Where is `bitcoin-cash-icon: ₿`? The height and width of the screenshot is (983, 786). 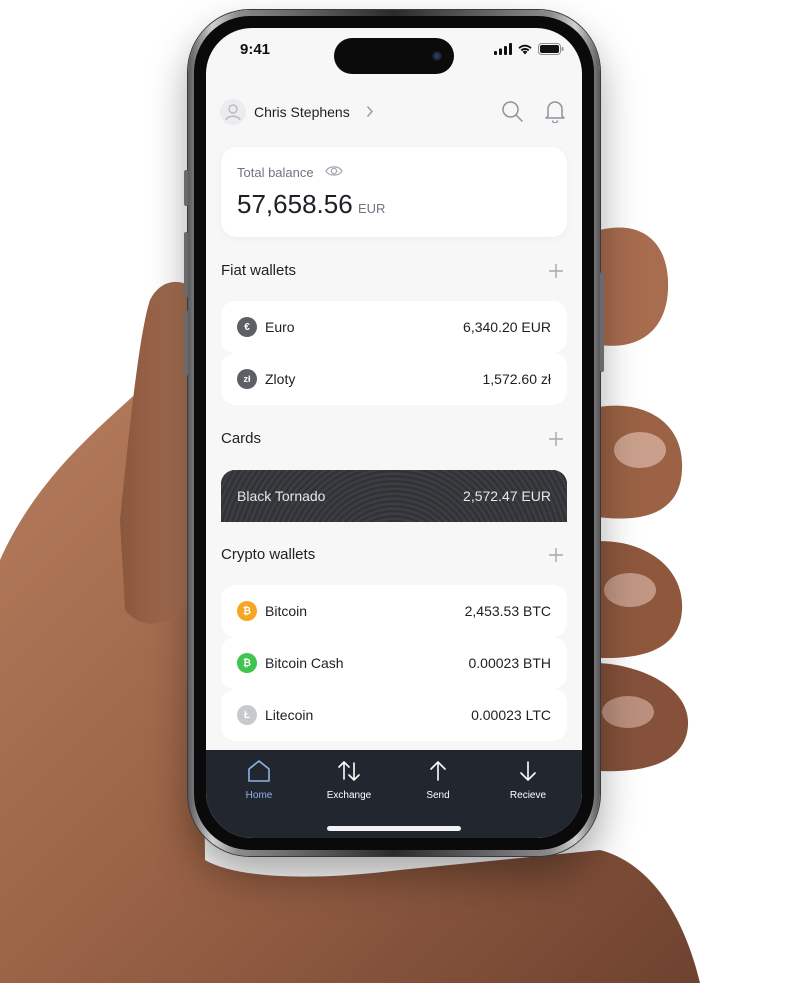 bitcoin-cash-icon: ₿ is located at coordinates (247, 663).